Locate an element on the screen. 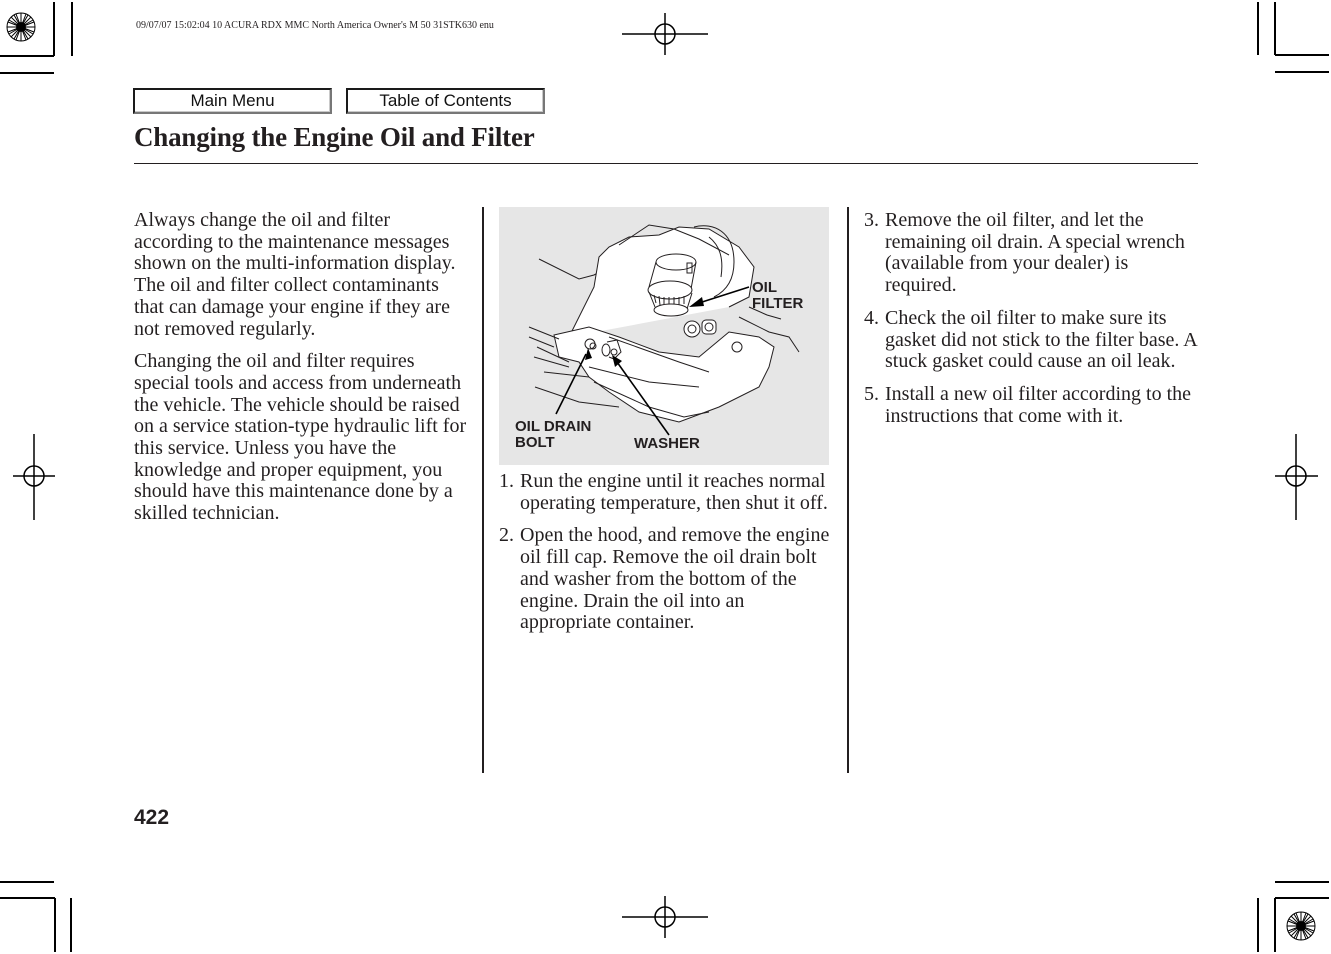 The width and height of the screenshot is (1331, 954). crop-mark-top-right is located at coordinates (1293, 37).